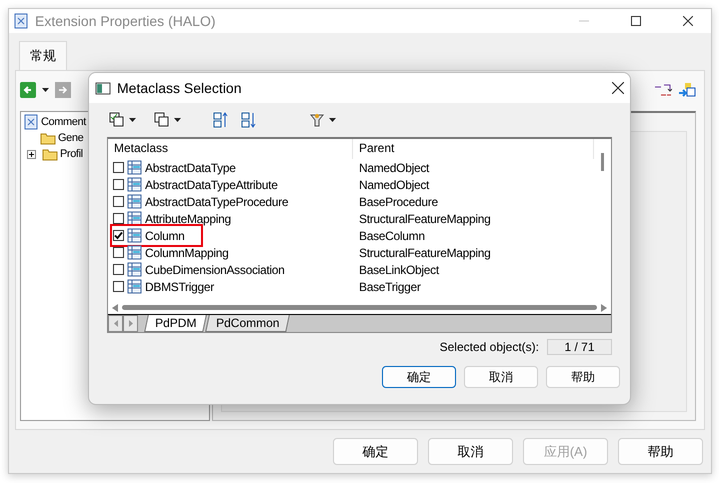 The width and height of the screenshot is (719, 483). What do you see at coordinates (31, 154) in the screenshot?
I see `expand-icon` at bounding box center [31, 154].